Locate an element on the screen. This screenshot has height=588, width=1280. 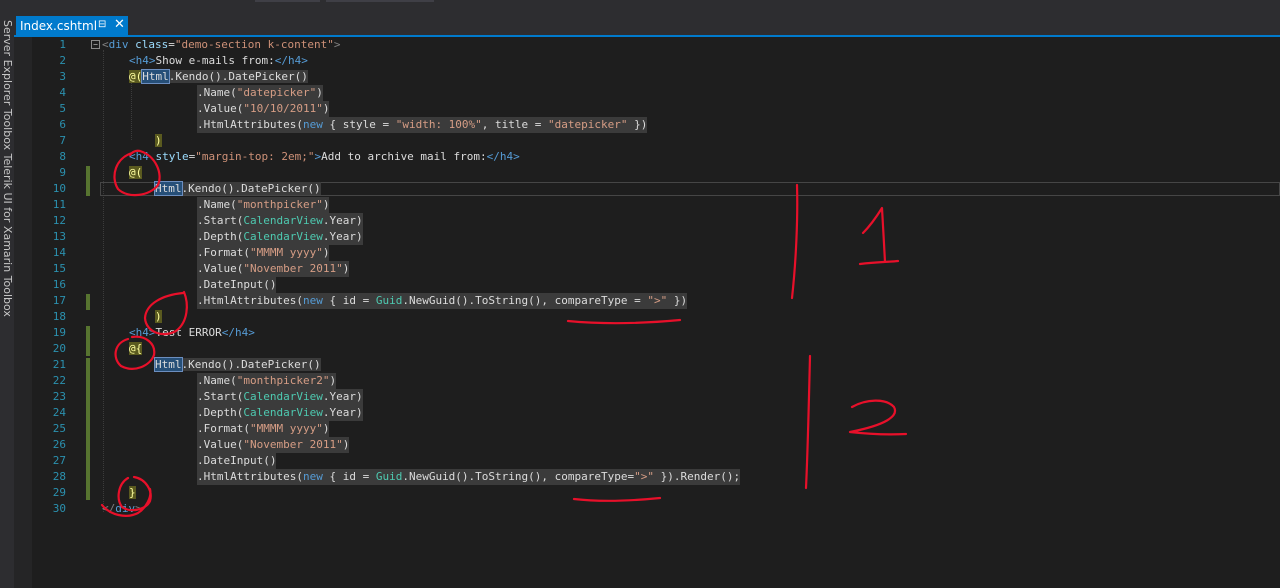
line-number: 4 is located at coordinates (62, 92).